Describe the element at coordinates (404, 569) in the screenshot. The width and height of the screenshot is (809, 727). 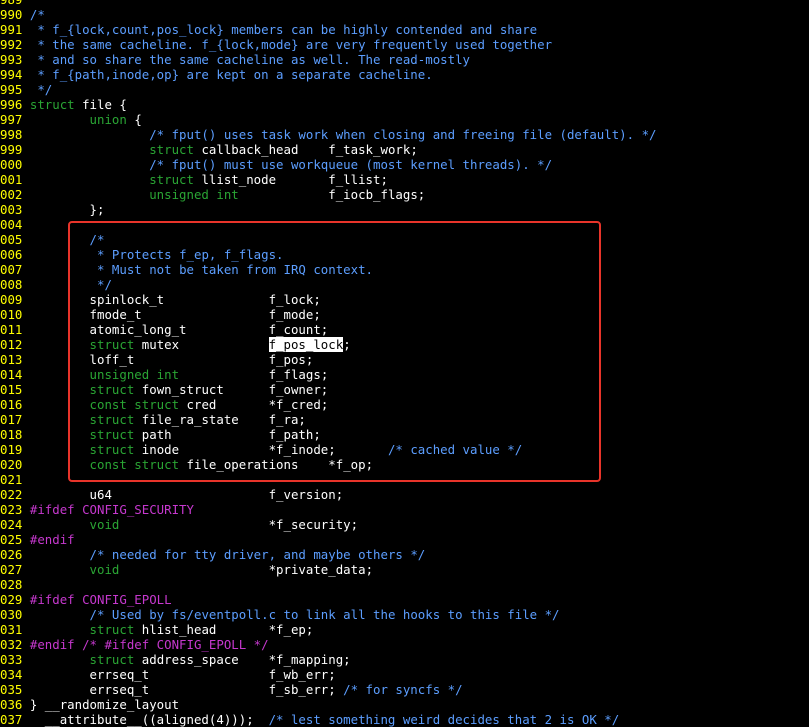
I see `code-line: 027 void *private_data;` at that location.